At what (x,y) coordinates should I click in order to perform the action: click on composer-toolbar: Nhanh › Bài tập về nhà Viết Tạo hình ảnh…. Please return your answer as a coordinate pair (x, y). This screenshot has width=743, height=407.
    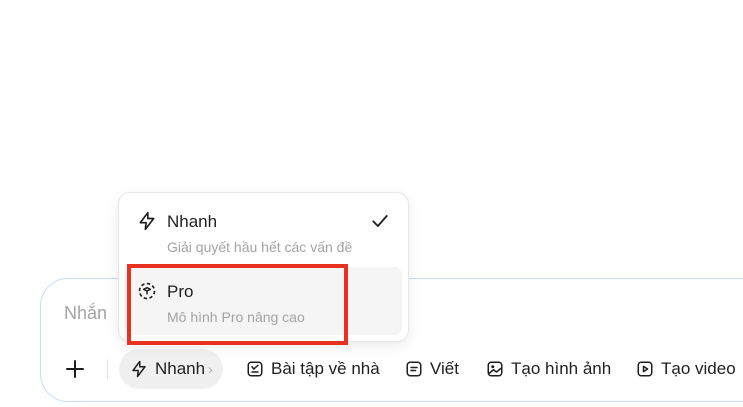
    Looking at the image, I should click on (392, 369).